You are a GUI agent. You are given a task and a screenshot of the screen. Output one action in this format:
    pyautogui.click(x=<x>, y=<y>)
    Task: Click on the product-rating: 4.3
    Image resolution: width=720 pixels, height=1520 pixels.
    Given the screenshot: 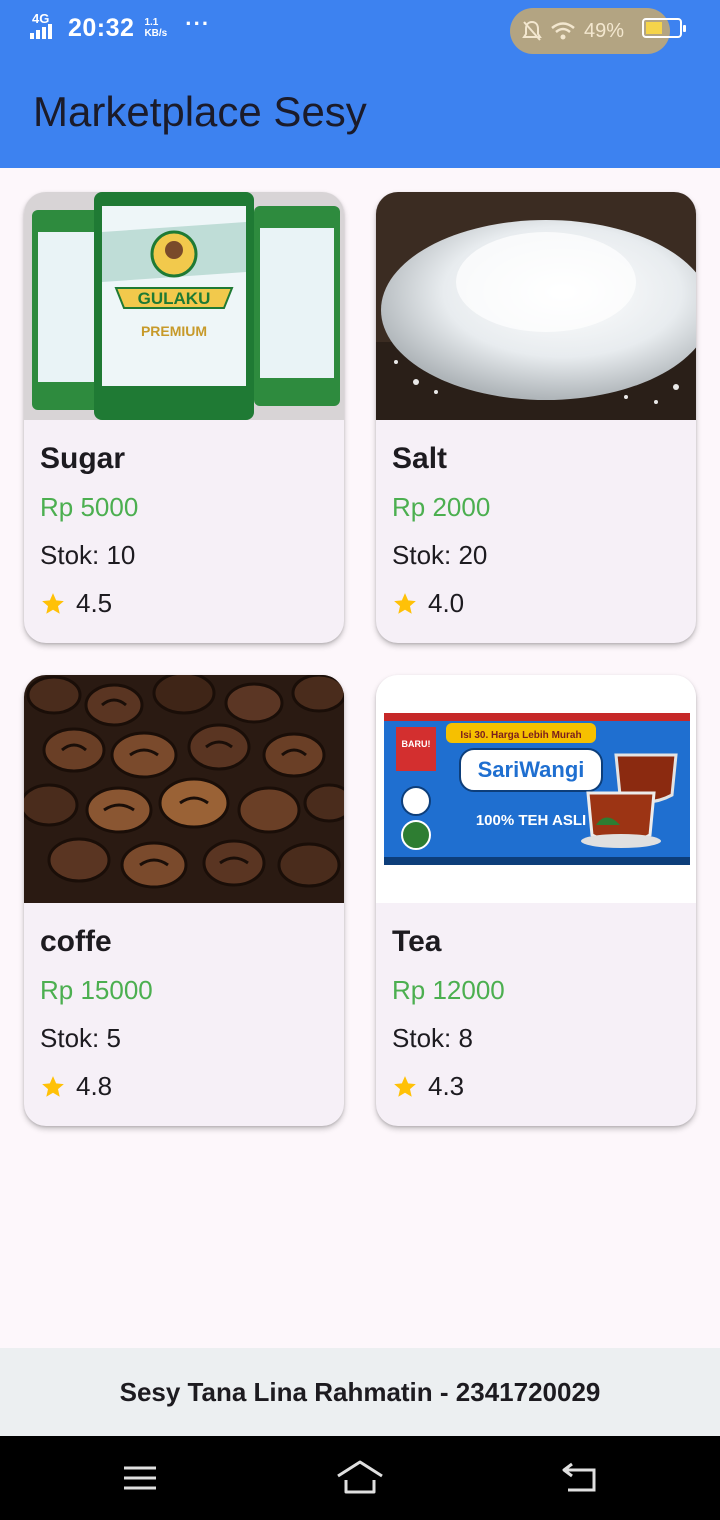 What is the action you would take?
    pyautogui.click(x=536, y=1086)
    